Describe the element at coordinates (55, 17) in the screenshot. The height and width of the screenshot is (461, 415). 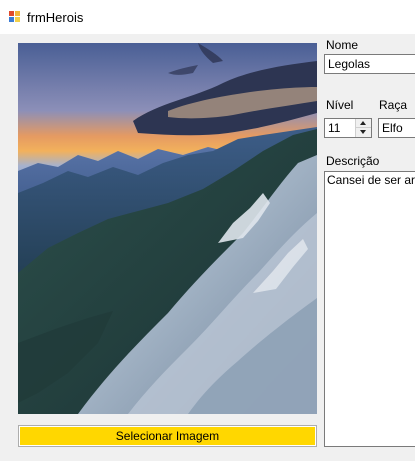
I see `window-title: frmHerois` at that location.